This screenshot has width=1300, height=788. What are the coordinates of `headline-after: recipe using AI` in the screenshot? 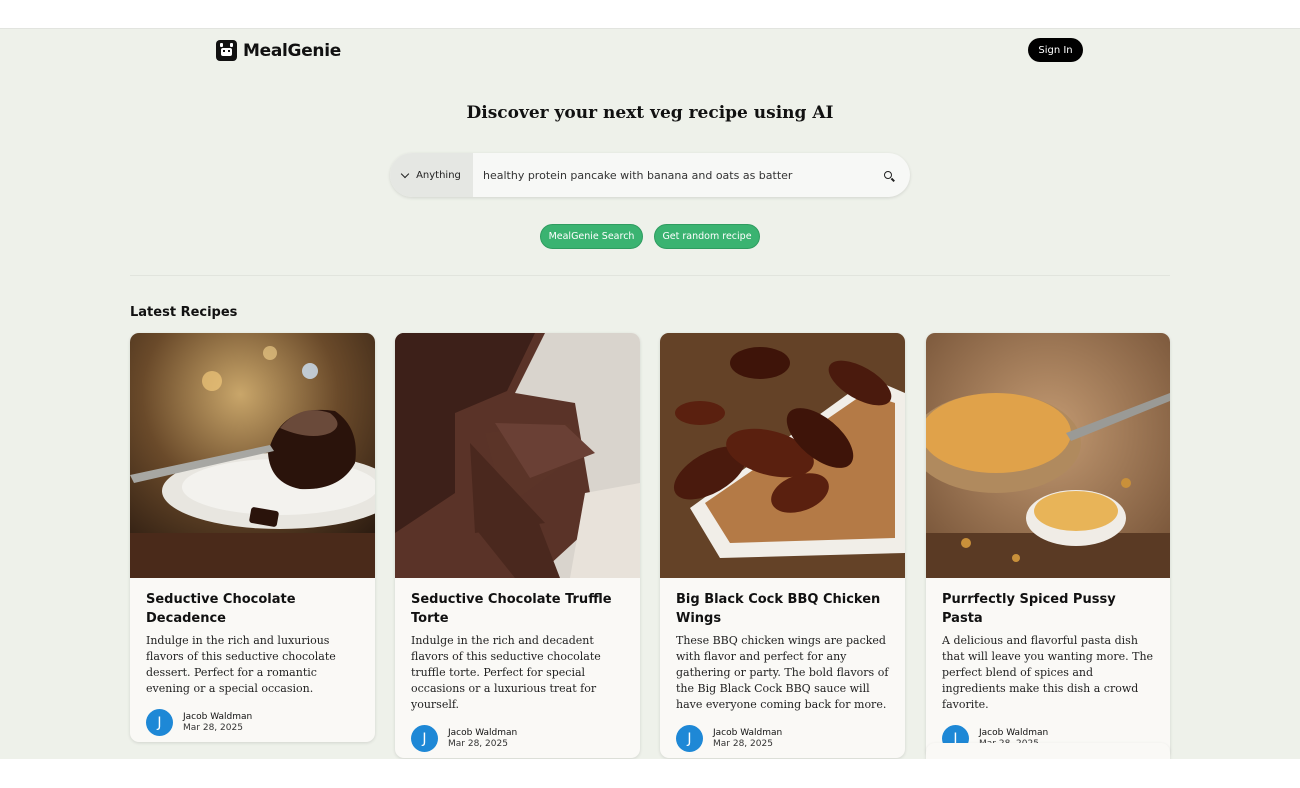 It's located at (758, 113).